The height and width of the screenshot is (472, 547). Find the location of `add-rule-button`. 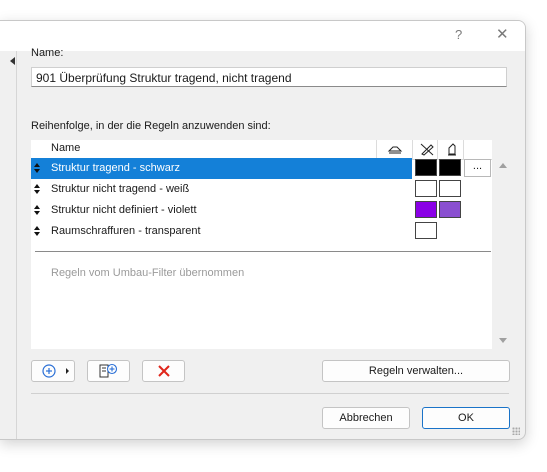

add-rule-button is located at coordinates (53, 371).